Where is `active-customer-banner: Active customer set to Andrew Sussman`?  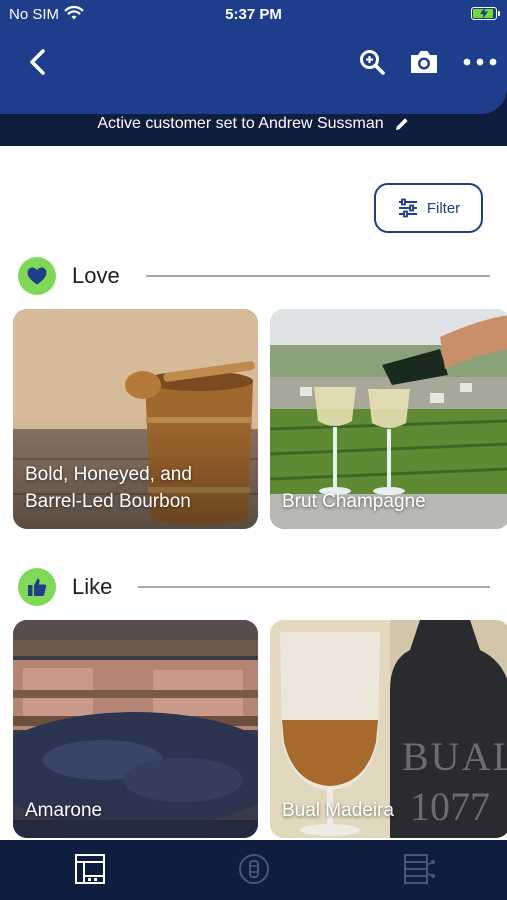
active-customer-banner: Active customer set to Andrew Sussman is located at coordinates (253, 124).